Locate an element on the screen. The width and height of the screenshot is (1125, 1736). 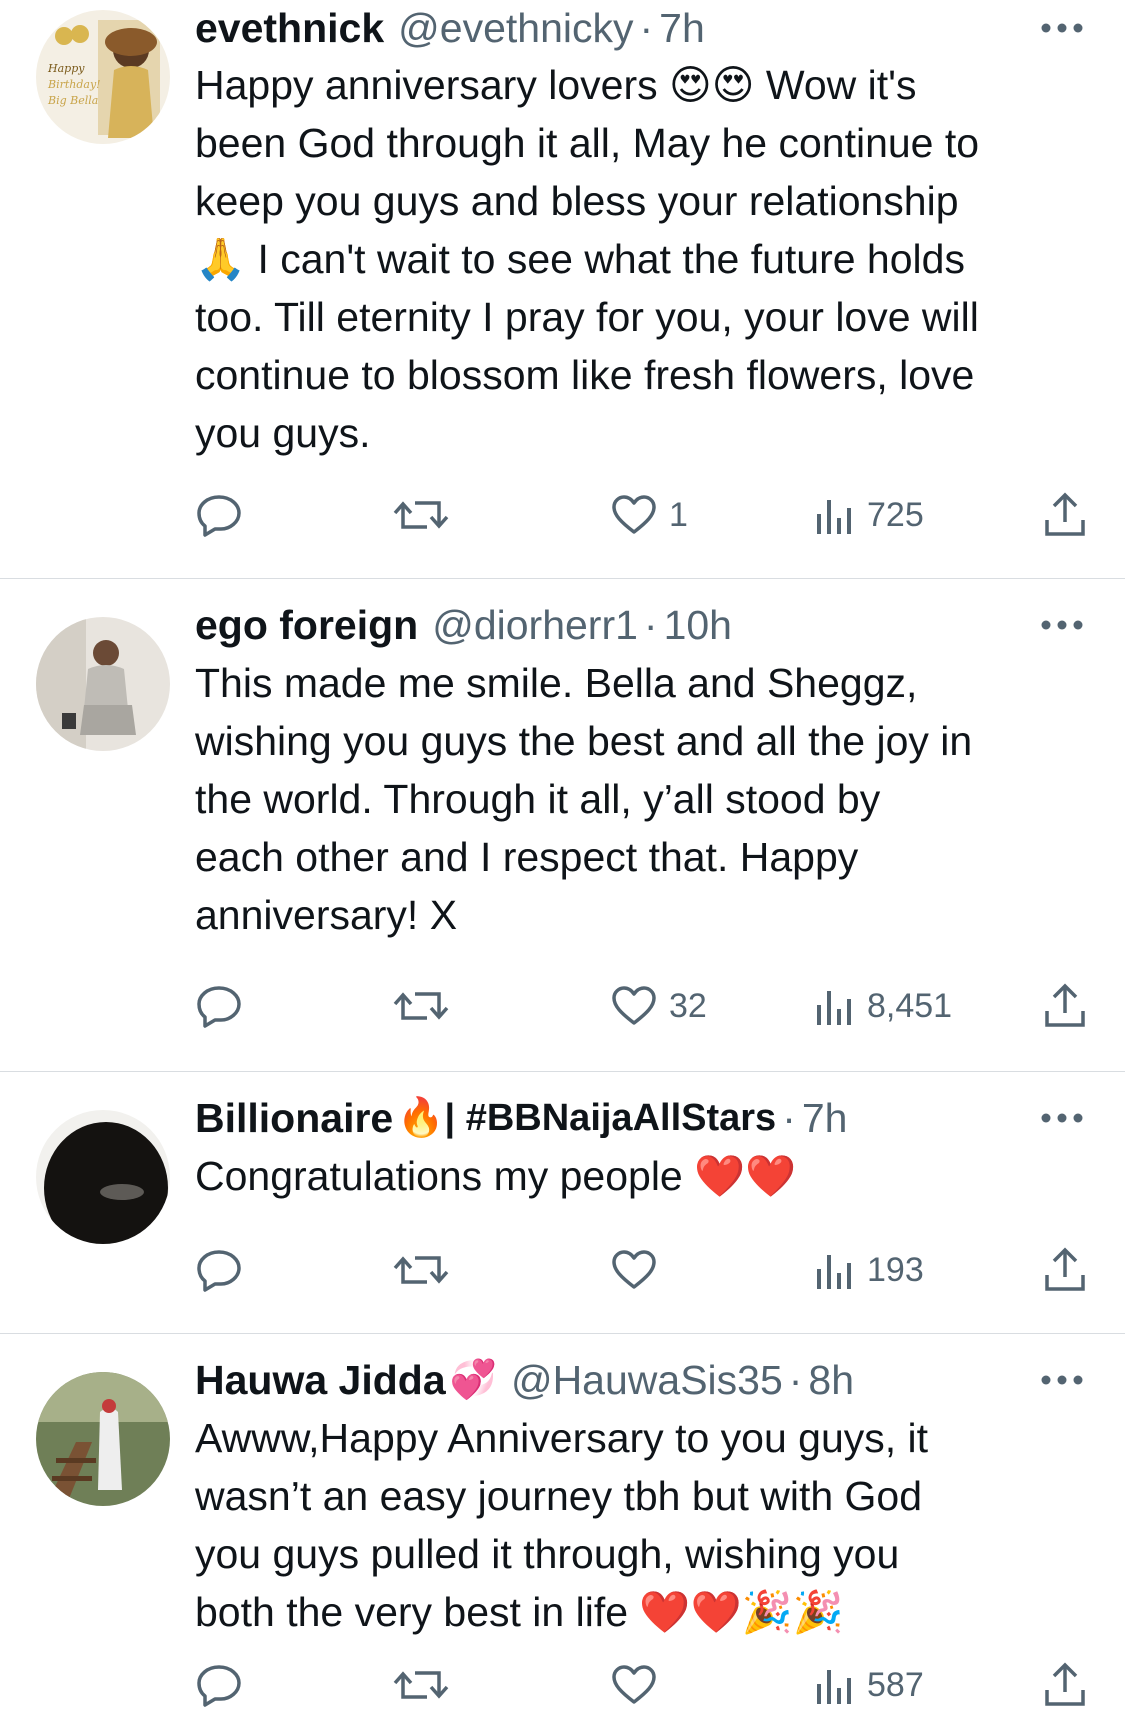
like-button: 32 is located at coordinates (659, 1006).